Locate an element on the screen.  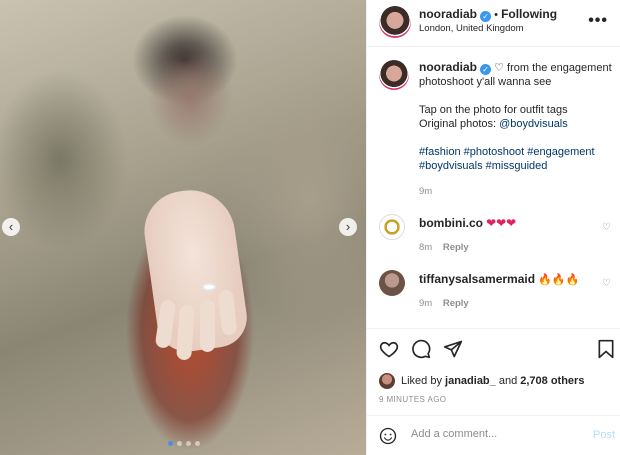
chevron-left-icon: ‹ is located at coordinates (11, 227).